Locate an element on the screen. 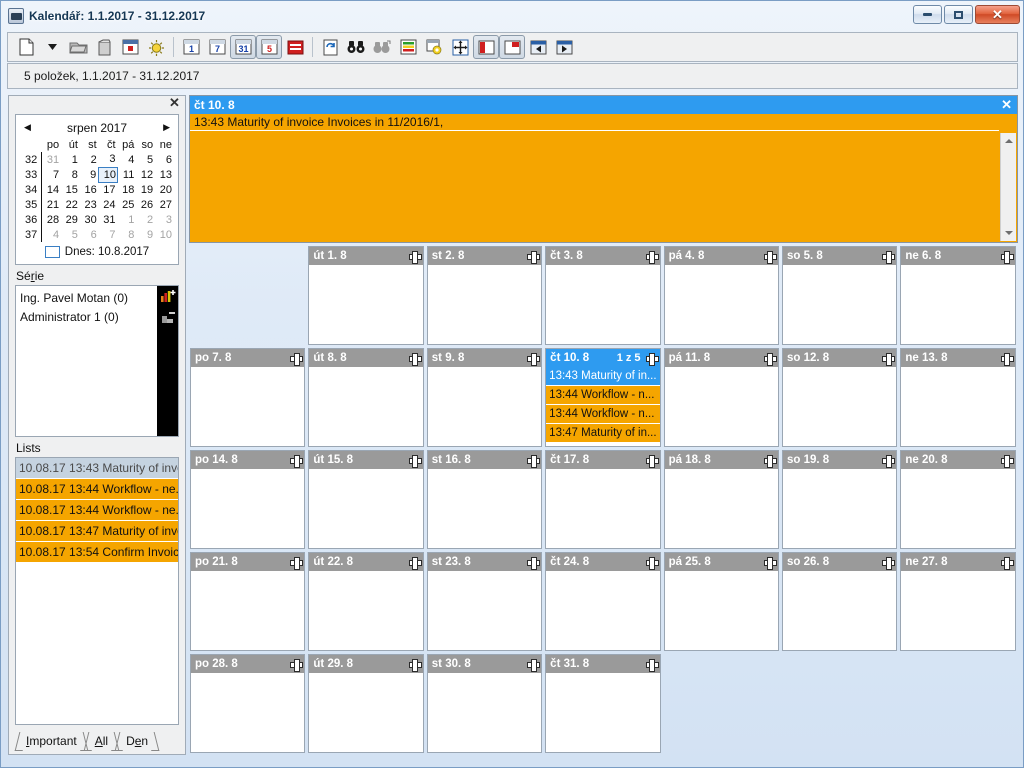 The image size is (1024, 768). mini-calendar-day-cell: 19 is located at coordinates (145, 189).